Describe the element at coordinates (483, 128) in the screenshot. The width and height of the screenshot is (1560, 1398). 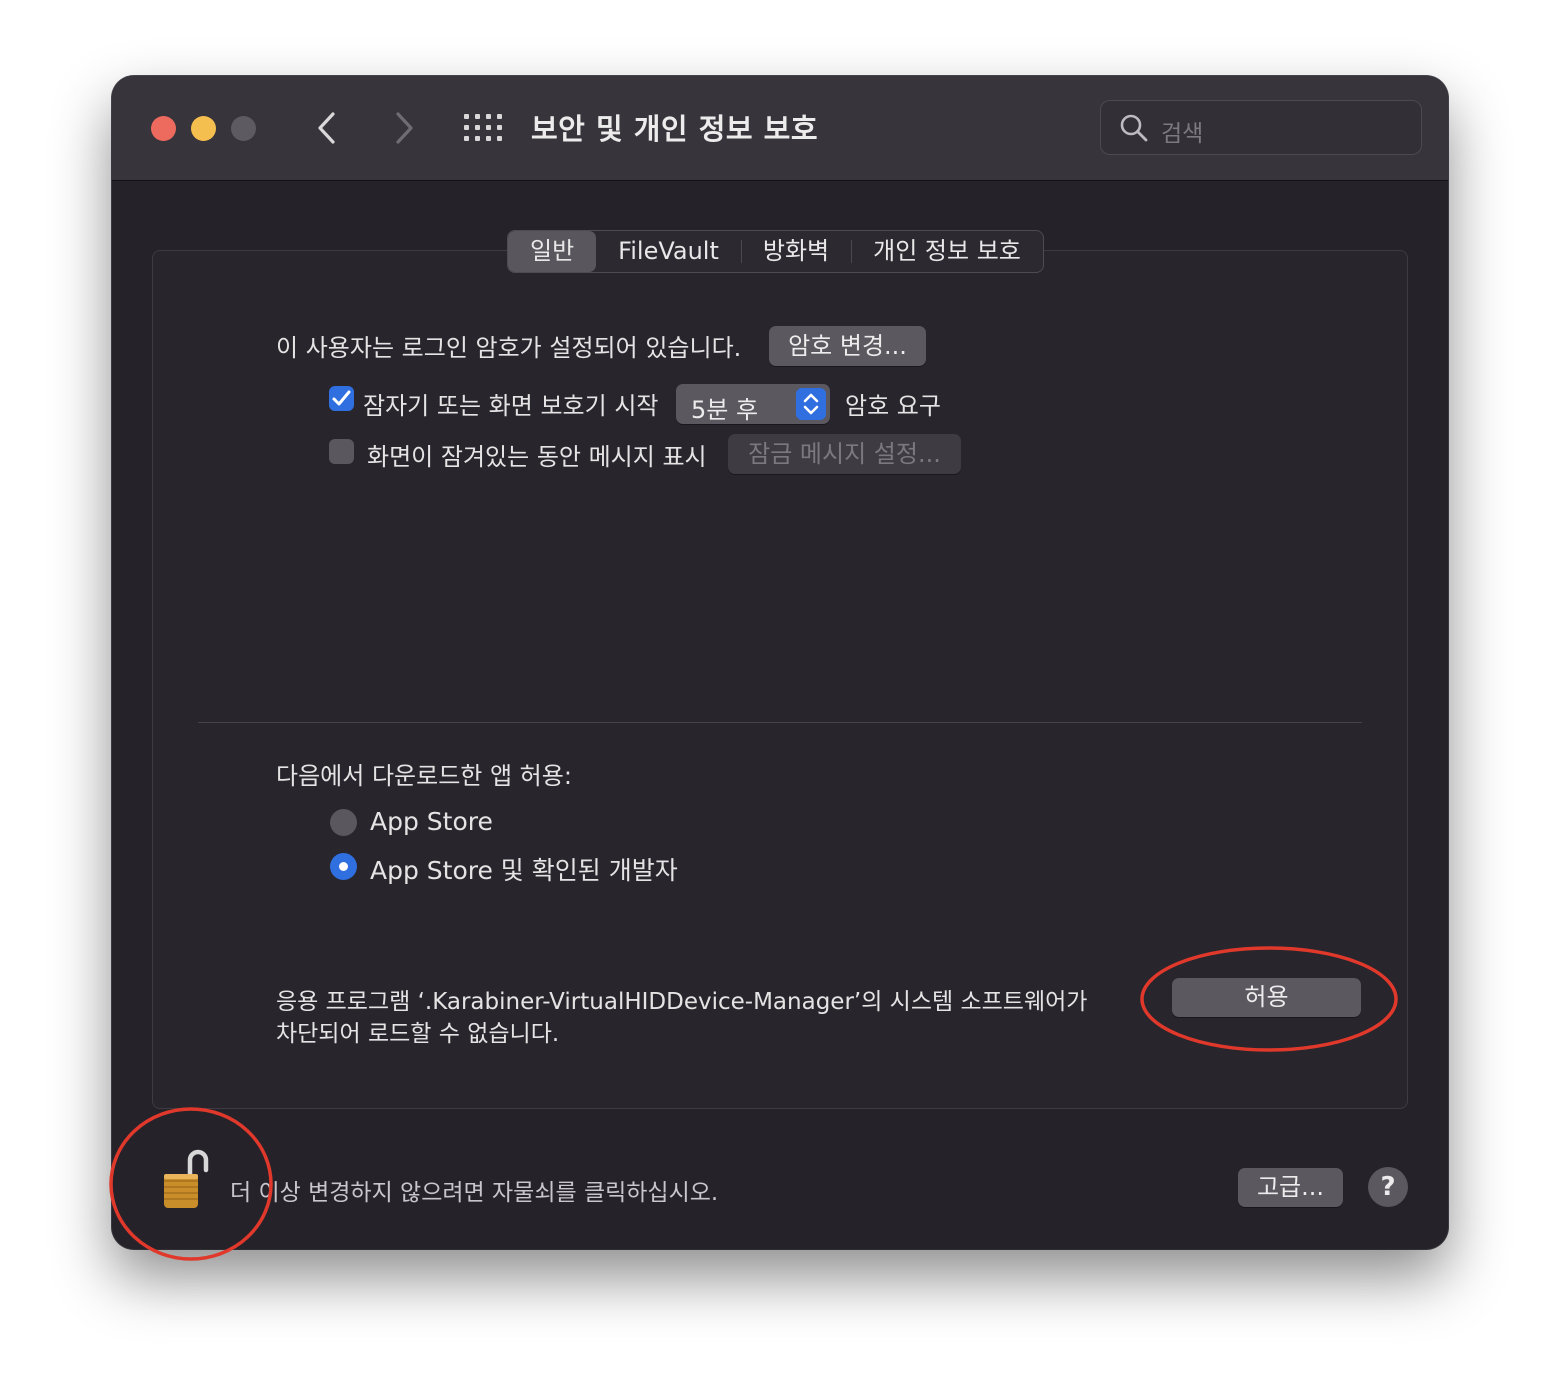
I see `grid-icon` at that location.